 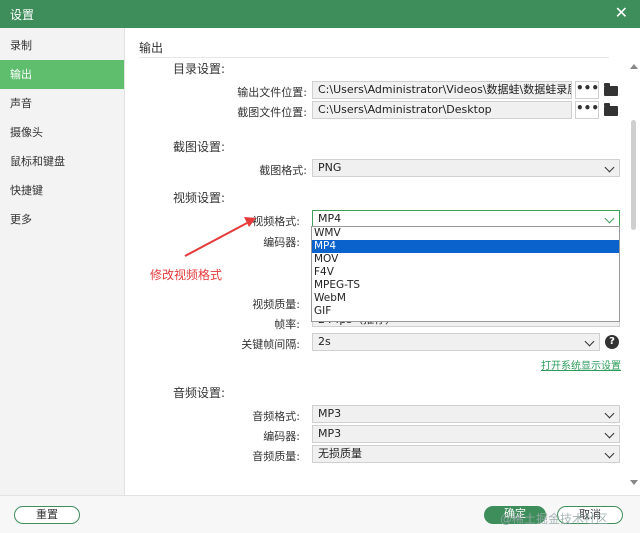 I want to click on video-quality-label: 视频质量:, so click(x=276, y=304).